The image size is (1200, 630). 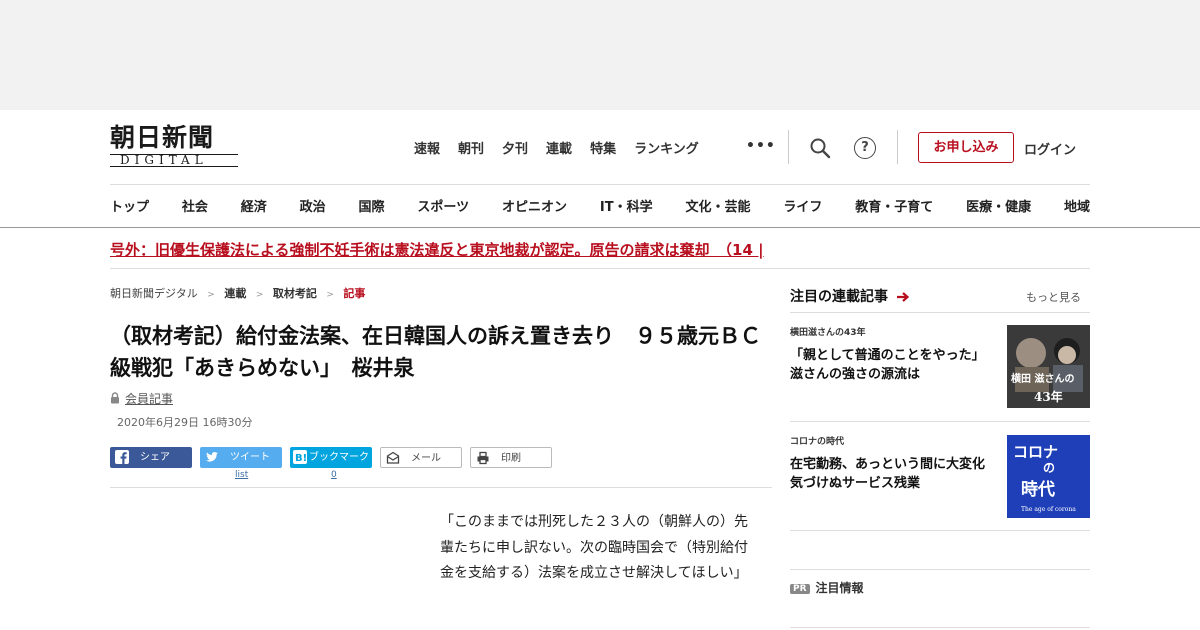 I want to click on facebook-icon, so click(x=122, y=457).